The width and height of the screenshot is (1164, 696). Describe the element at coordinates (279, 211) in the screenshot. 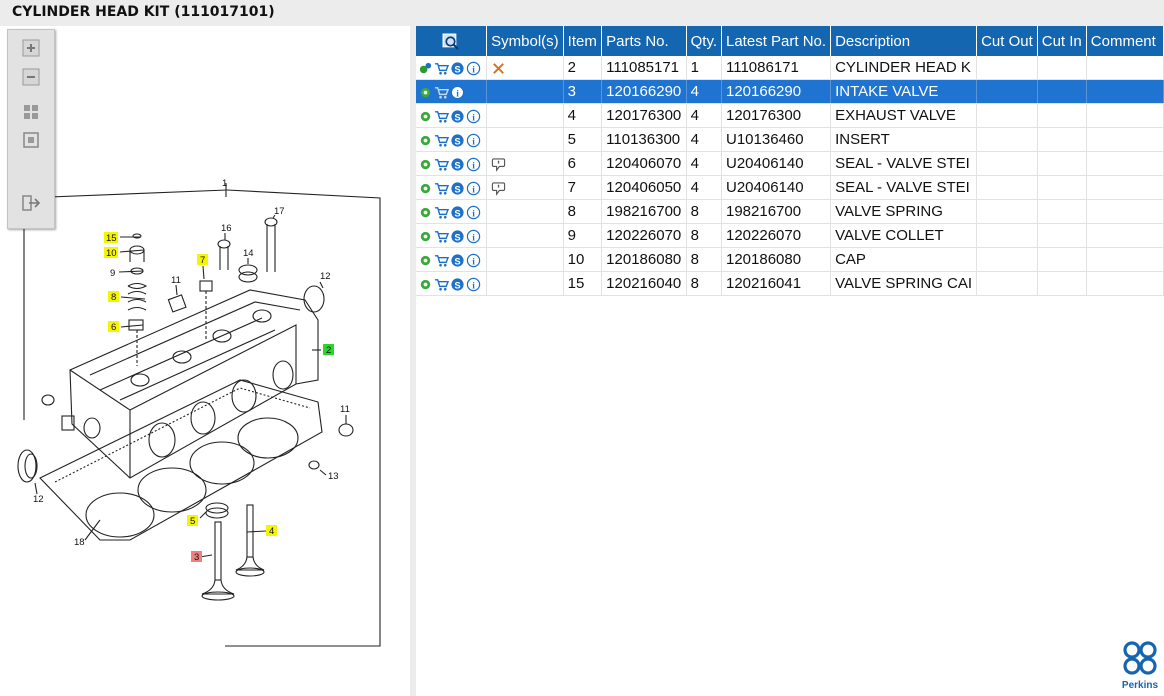

I see `callout-17: 17` at that location.